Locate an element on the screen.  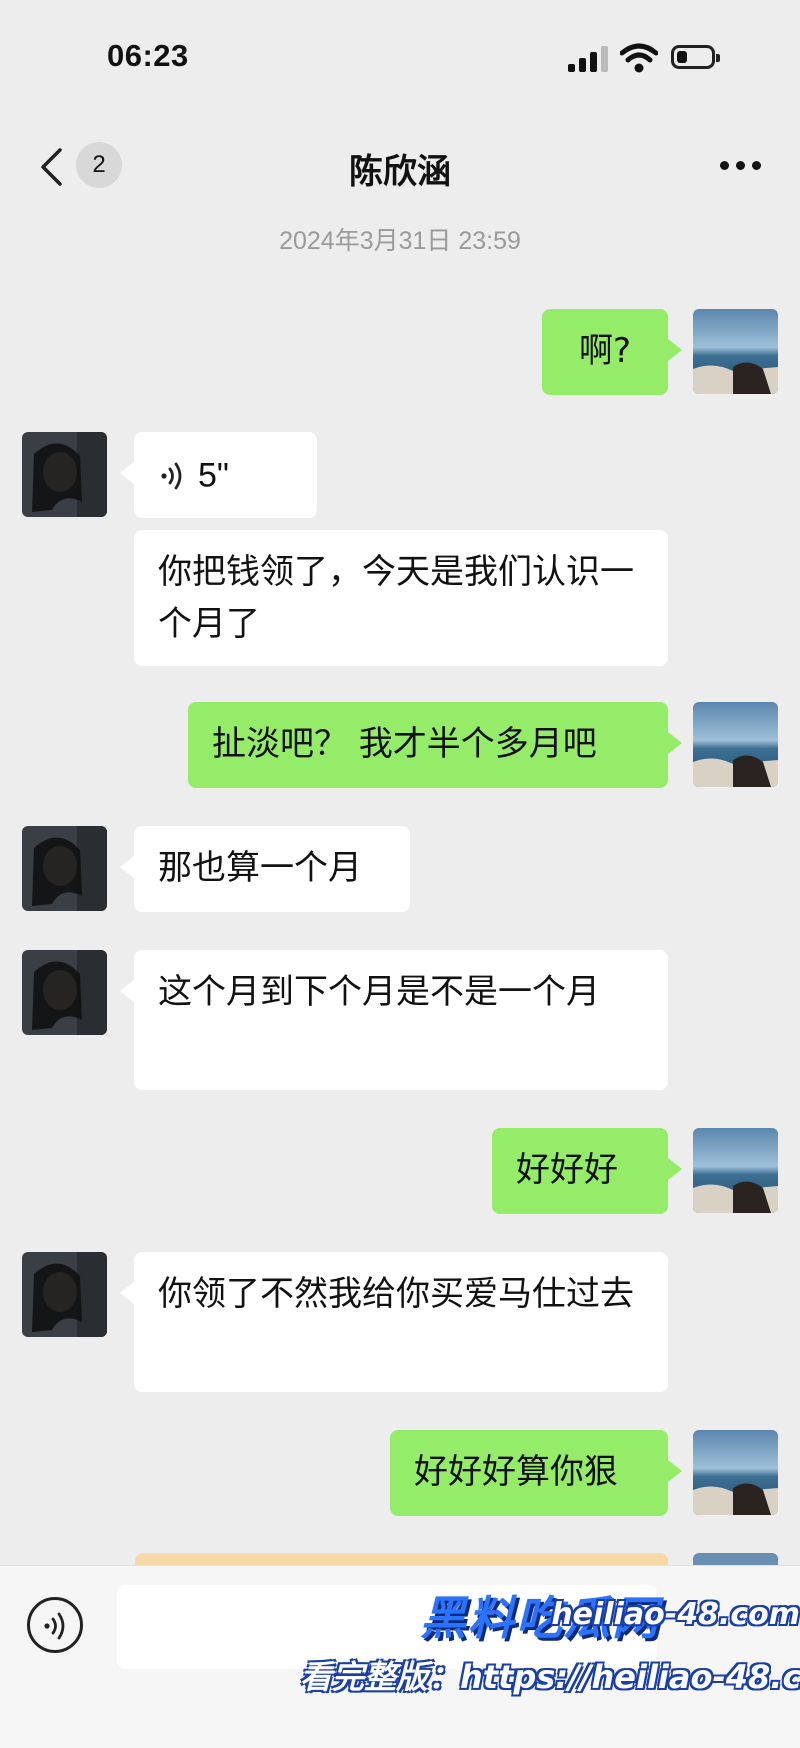
status-bar: 06:23 is located at coordinates (400, 55).